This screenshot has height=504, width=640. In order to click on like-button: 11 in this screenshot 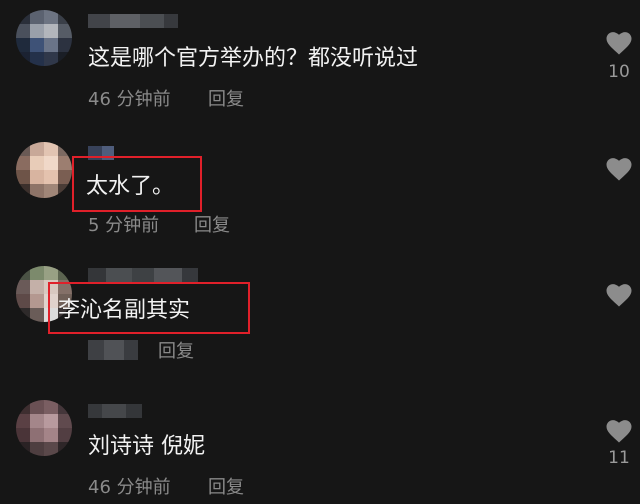, I will do `click(619, 442)`.